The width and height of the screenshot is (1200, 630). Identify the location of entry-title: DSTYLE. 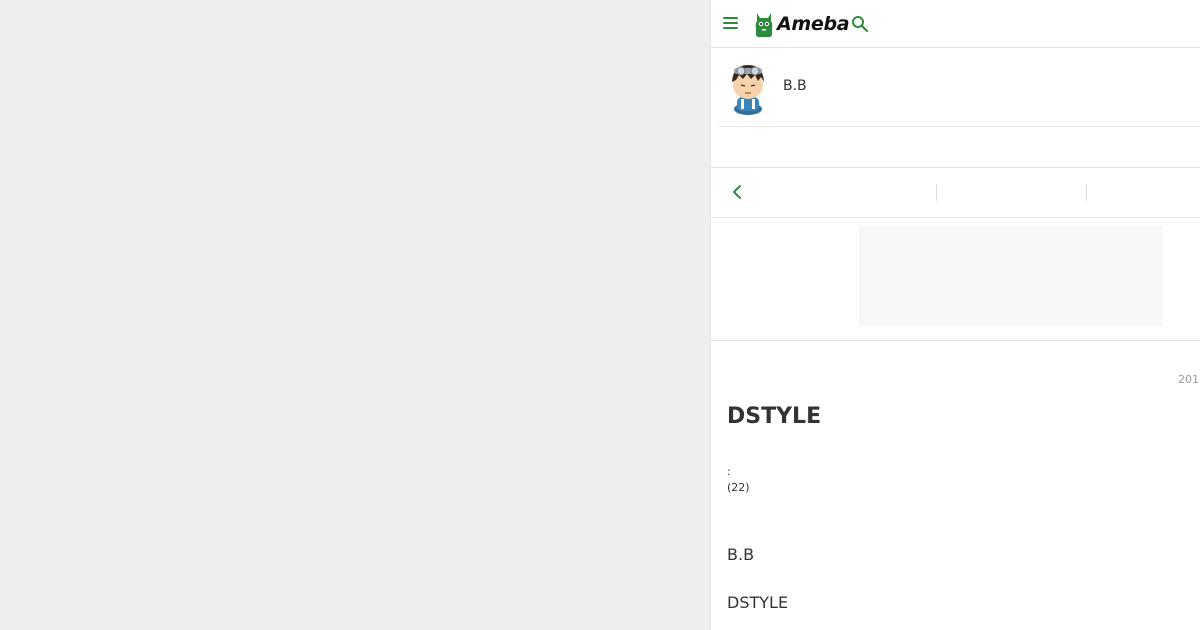
(774, 416).